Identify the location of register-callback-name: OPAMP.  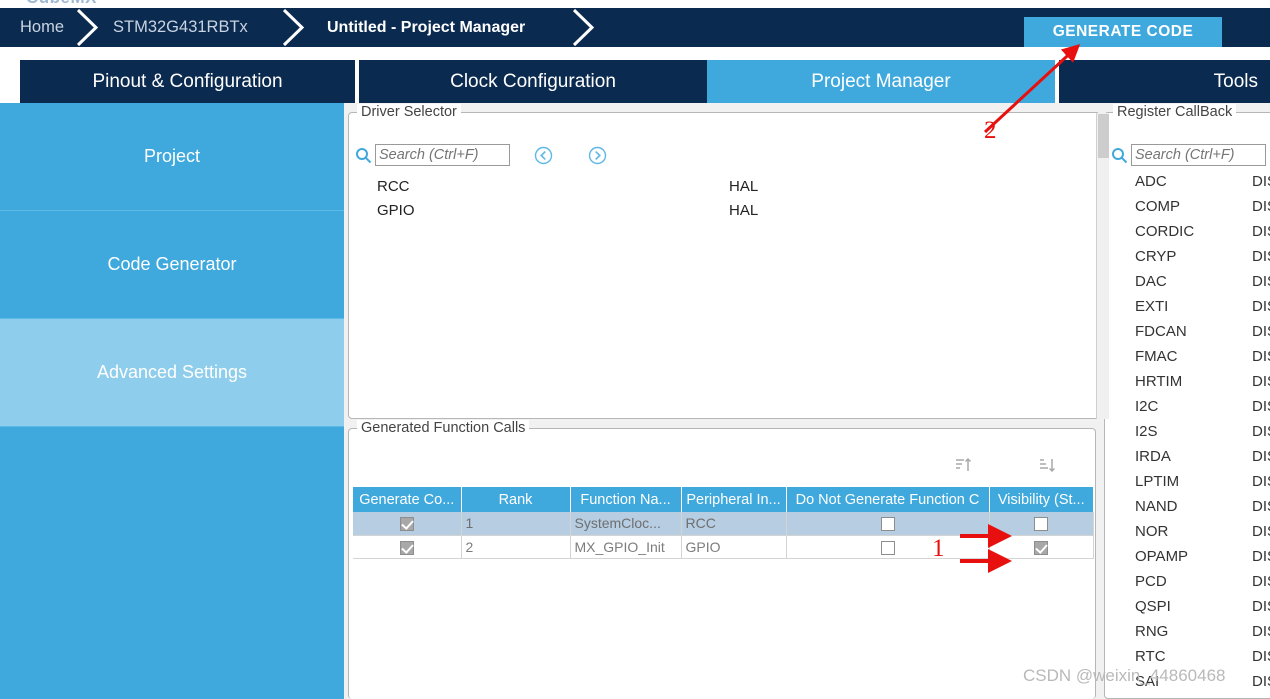
(1162, 556).